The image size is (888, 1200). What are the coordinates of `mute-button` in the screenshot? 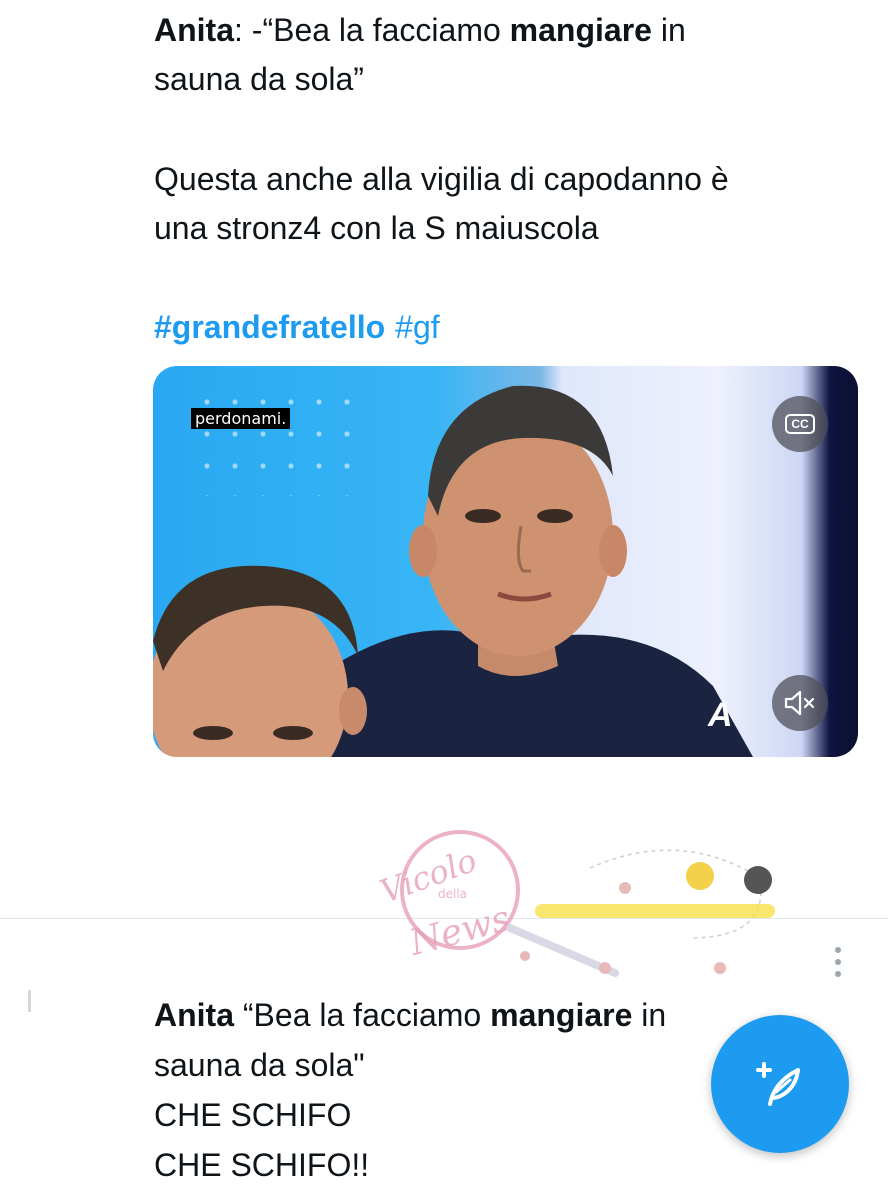 It's located at (800, 703).